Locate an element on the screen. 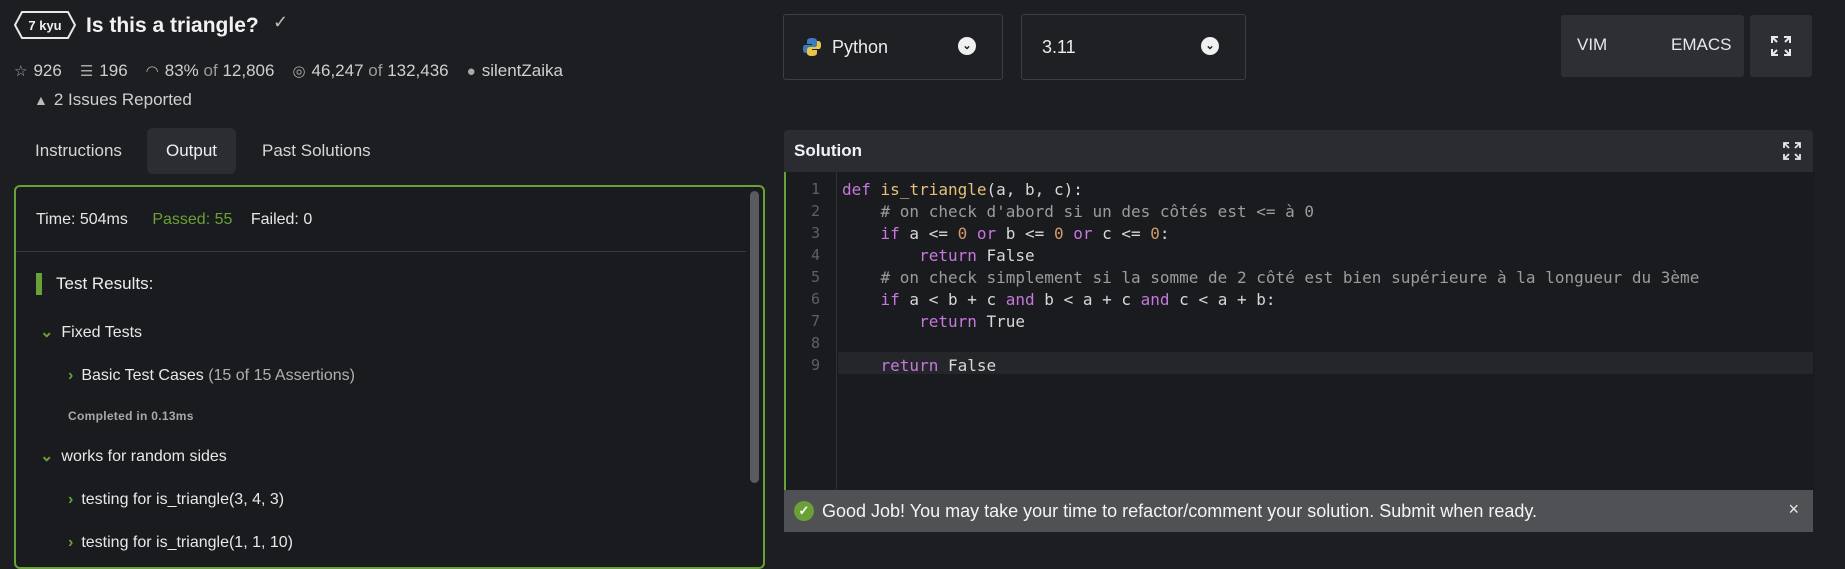 This screenshot has height=569, width=1845. rainbow-icon: ◠ is located at coordinates (152, 71).